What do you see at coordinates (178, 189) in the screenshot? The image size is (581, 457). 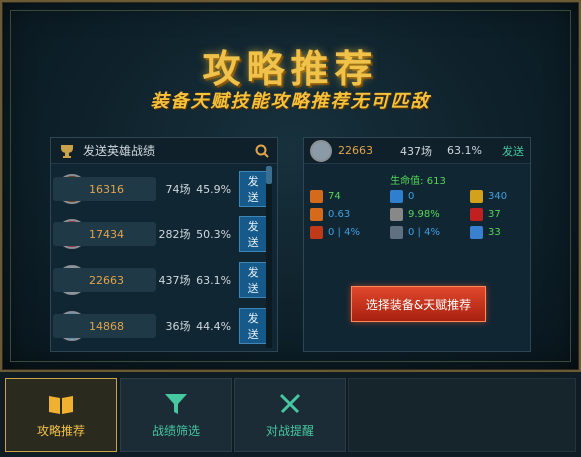 I see `hero-games: 74场` at bounding box center [178, 189].